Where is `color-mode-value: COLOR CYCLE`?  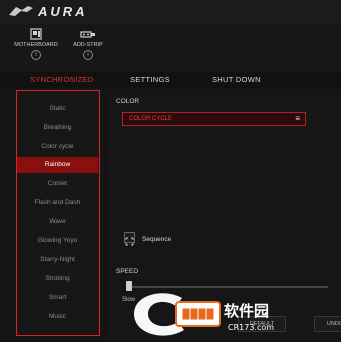
color-mode-value: COLOR CYCLE is located at coordinates (151, 119).